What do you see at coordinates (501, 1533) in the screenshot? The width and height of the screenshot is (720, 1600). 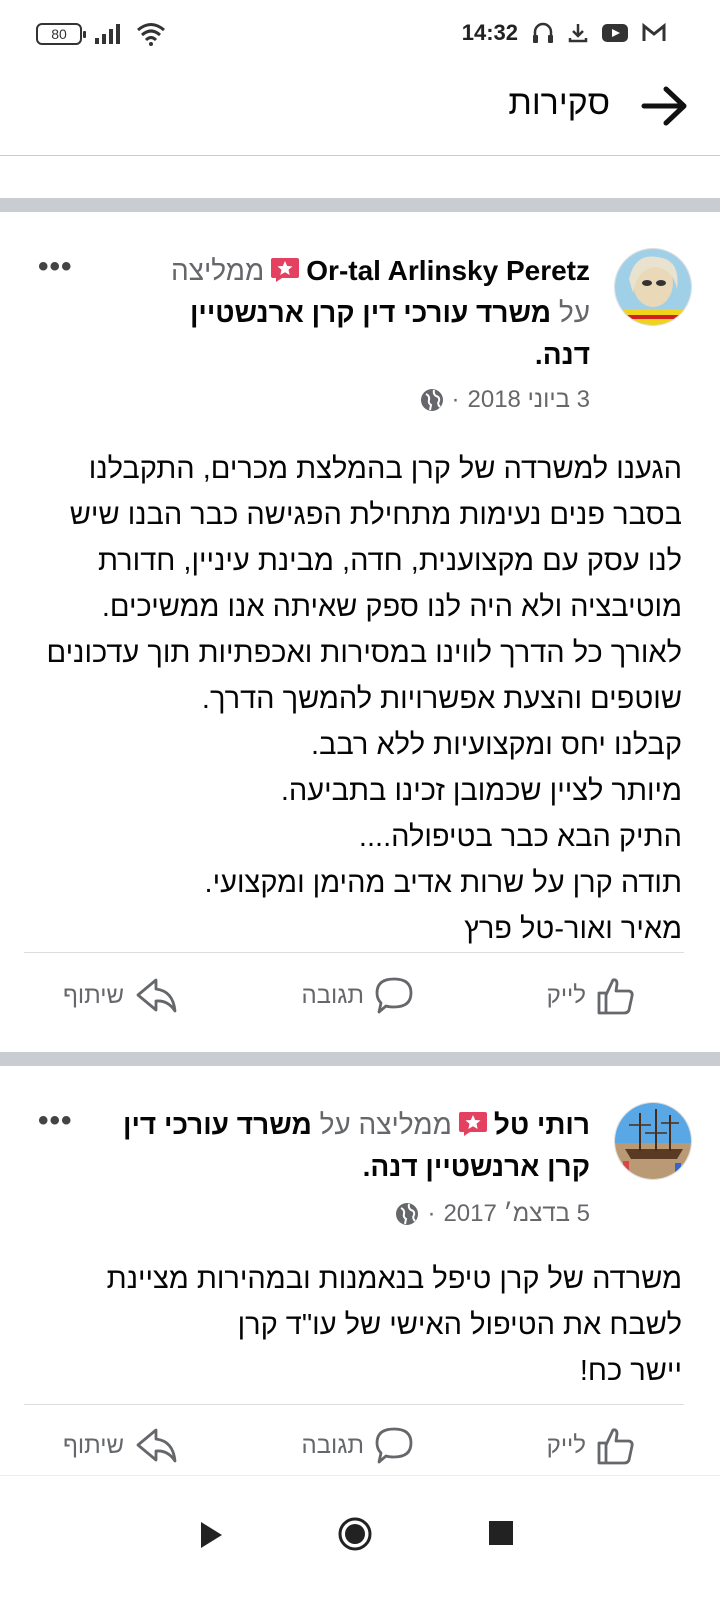 I see `recents-square-icon` at bounding box center [501, 1533].